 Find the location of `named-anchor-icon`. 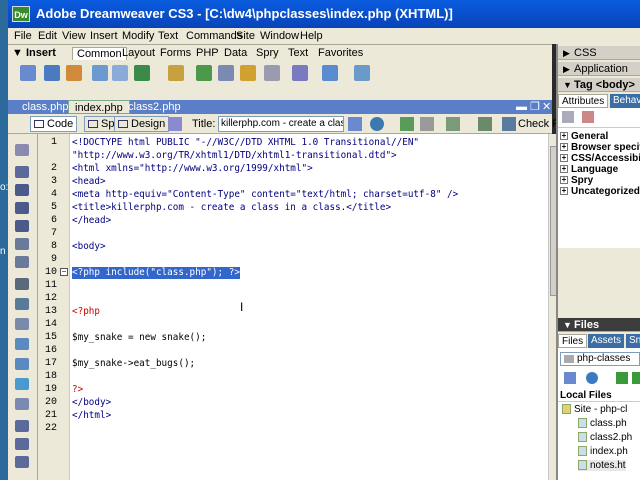

named-anchor-icon is located at coordinates (74, 73).